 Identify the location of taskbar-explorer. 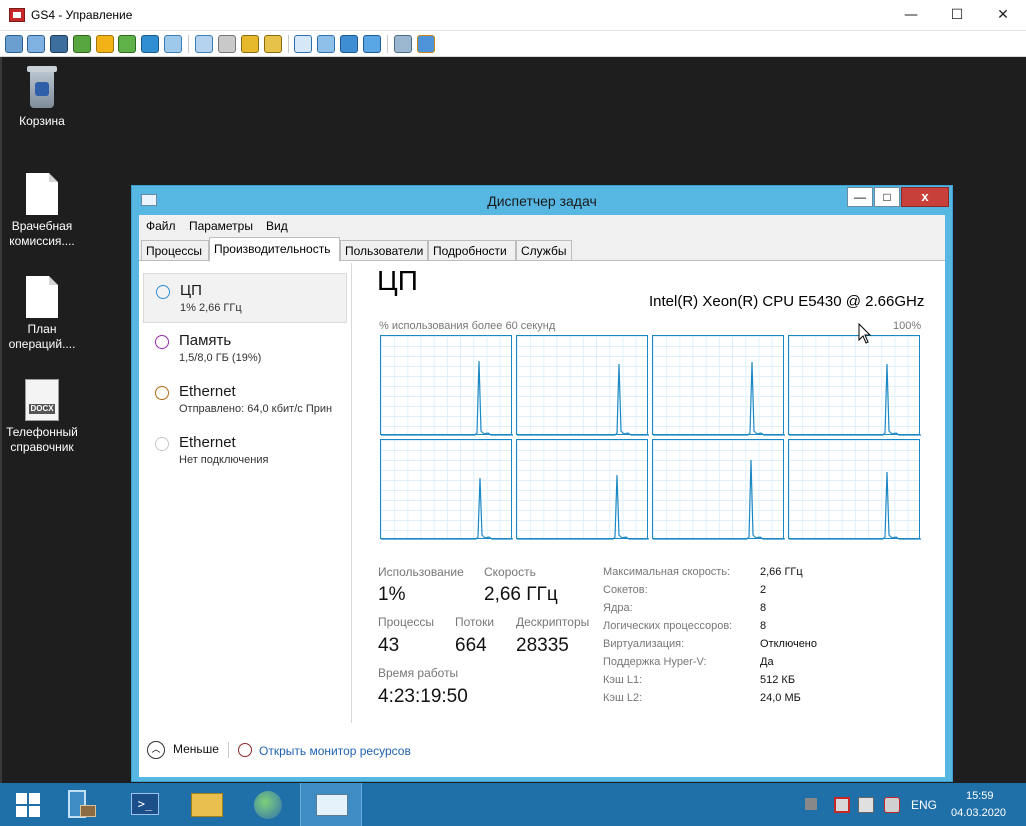
(207, 804).